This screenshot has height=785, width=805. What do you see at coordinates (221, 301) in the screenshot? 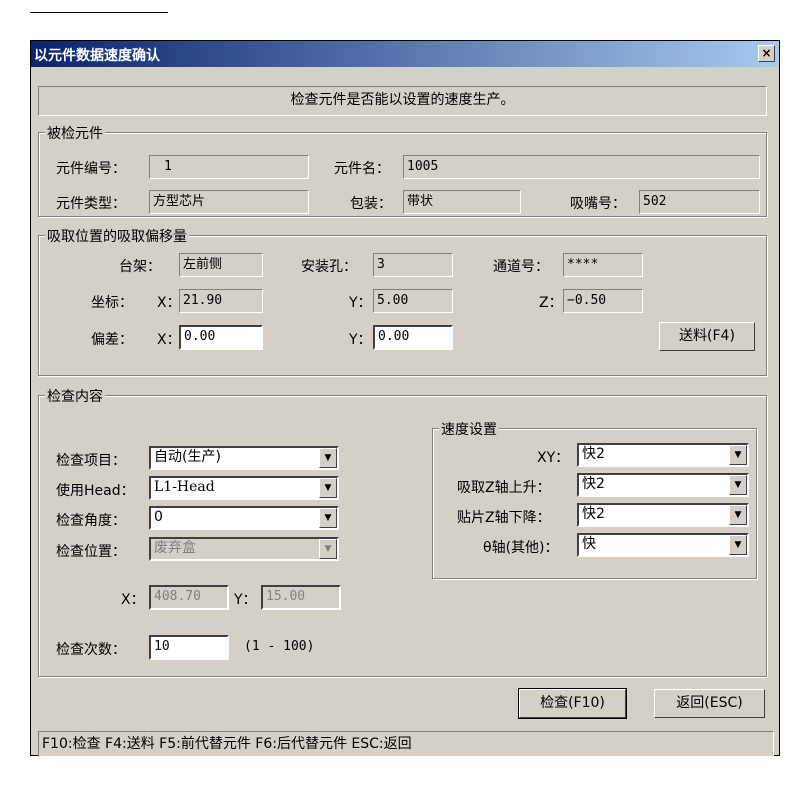
I see `coord-x-value: 21.90` at bounding box center [221, 301].